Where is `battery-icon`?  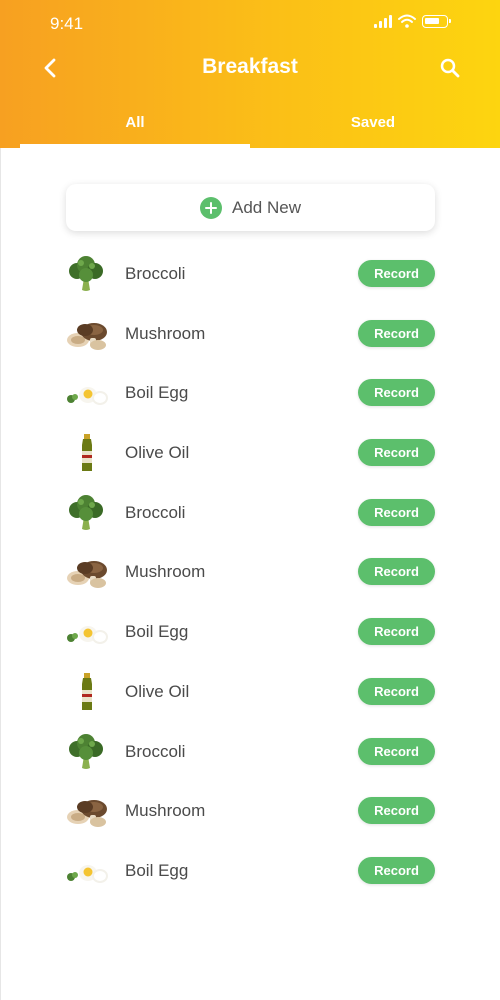 battery-icon is located at coordinates (436, 21).